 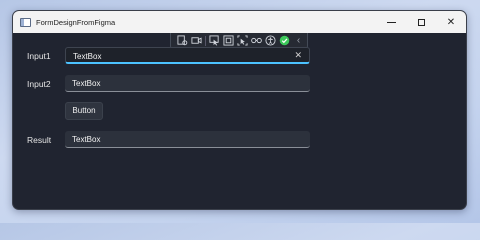 What do you see at coordinates (182, 40) in the screenshot?
I see `live-visual-tree-icon` at bounding box center [182, 40].